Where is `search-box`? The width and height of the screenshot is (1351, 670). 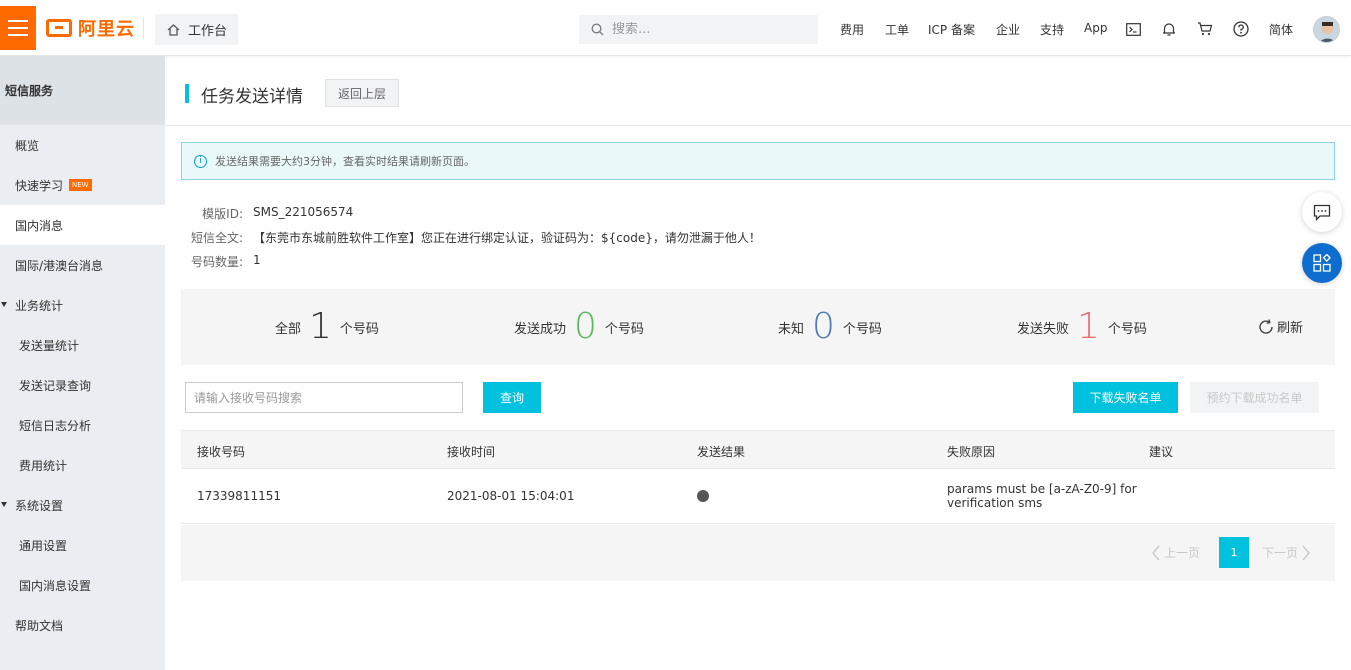
search-box is located at coordinates (698, 29).